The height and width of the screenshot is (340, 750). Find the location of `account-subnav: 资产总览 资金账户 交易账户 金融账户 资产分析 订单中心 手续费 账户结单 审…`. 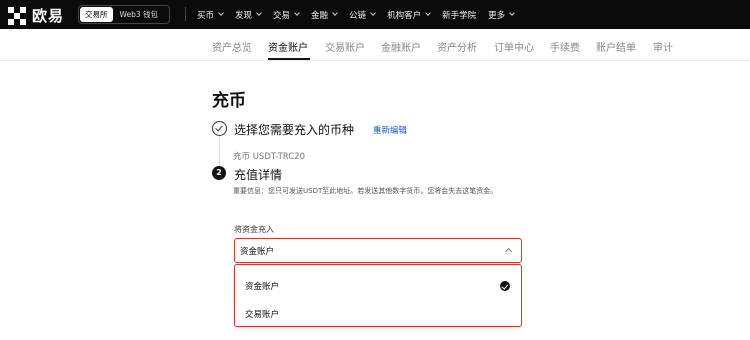

account-subnav: 资产总览 资金账户 交易账户 金融账户 资产分析 订单中心 手续费 账户结单 审… is located at coordinates (375, 45).